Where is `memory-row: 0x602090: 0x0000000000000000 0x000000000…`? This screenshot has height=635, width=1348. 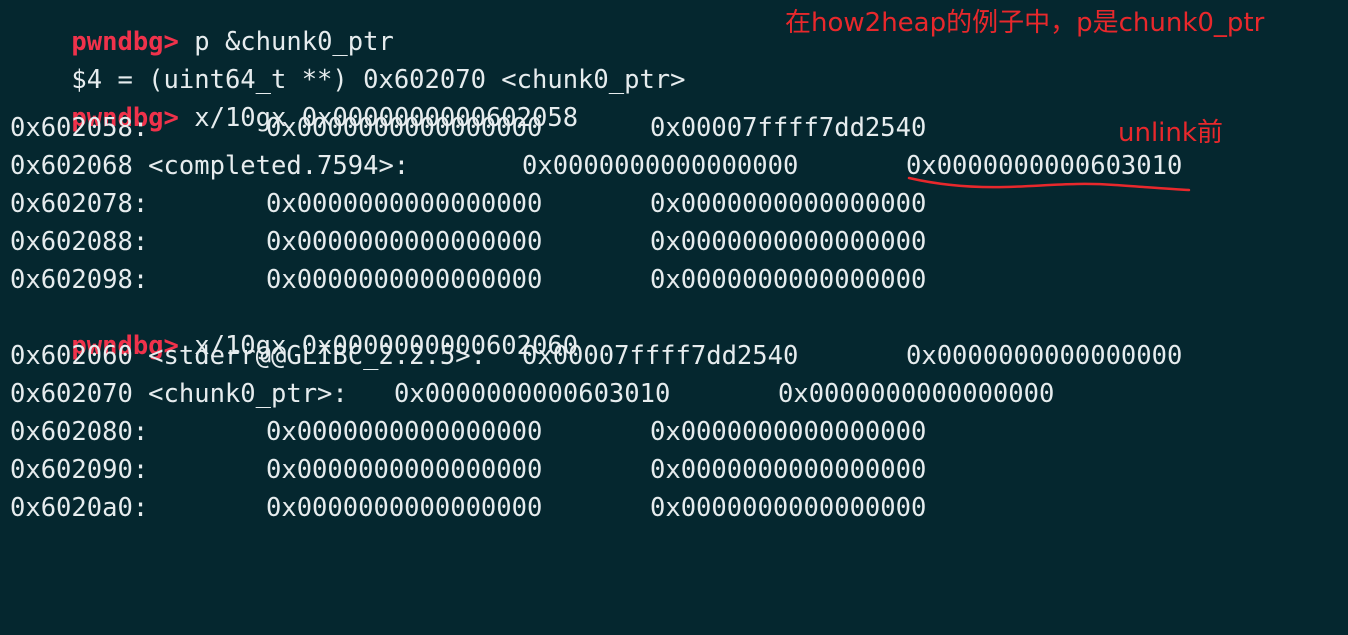 memory-row: 0x602090: 0x0000000000000000 0x000000000… is located at coordinates (675, 475).